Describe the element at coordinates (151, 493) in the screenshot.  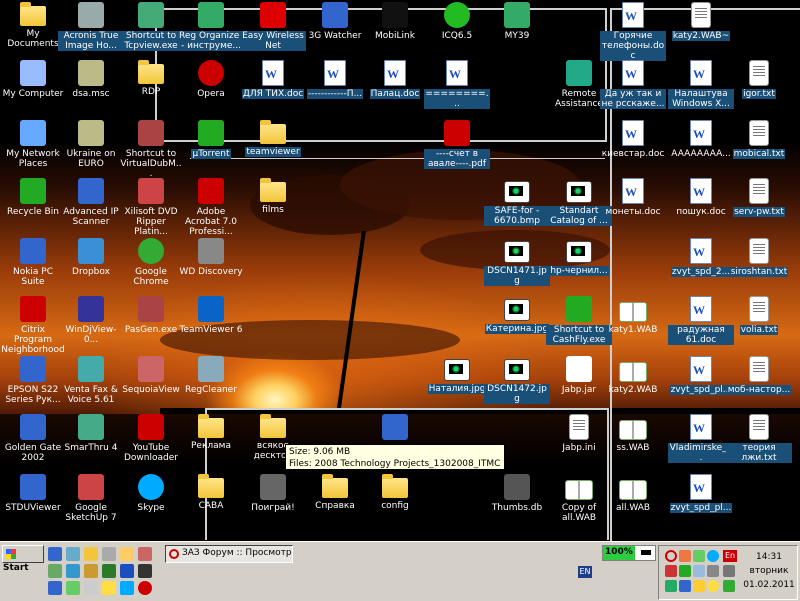
I see `desktop-icon-skype: Skype` at that location.